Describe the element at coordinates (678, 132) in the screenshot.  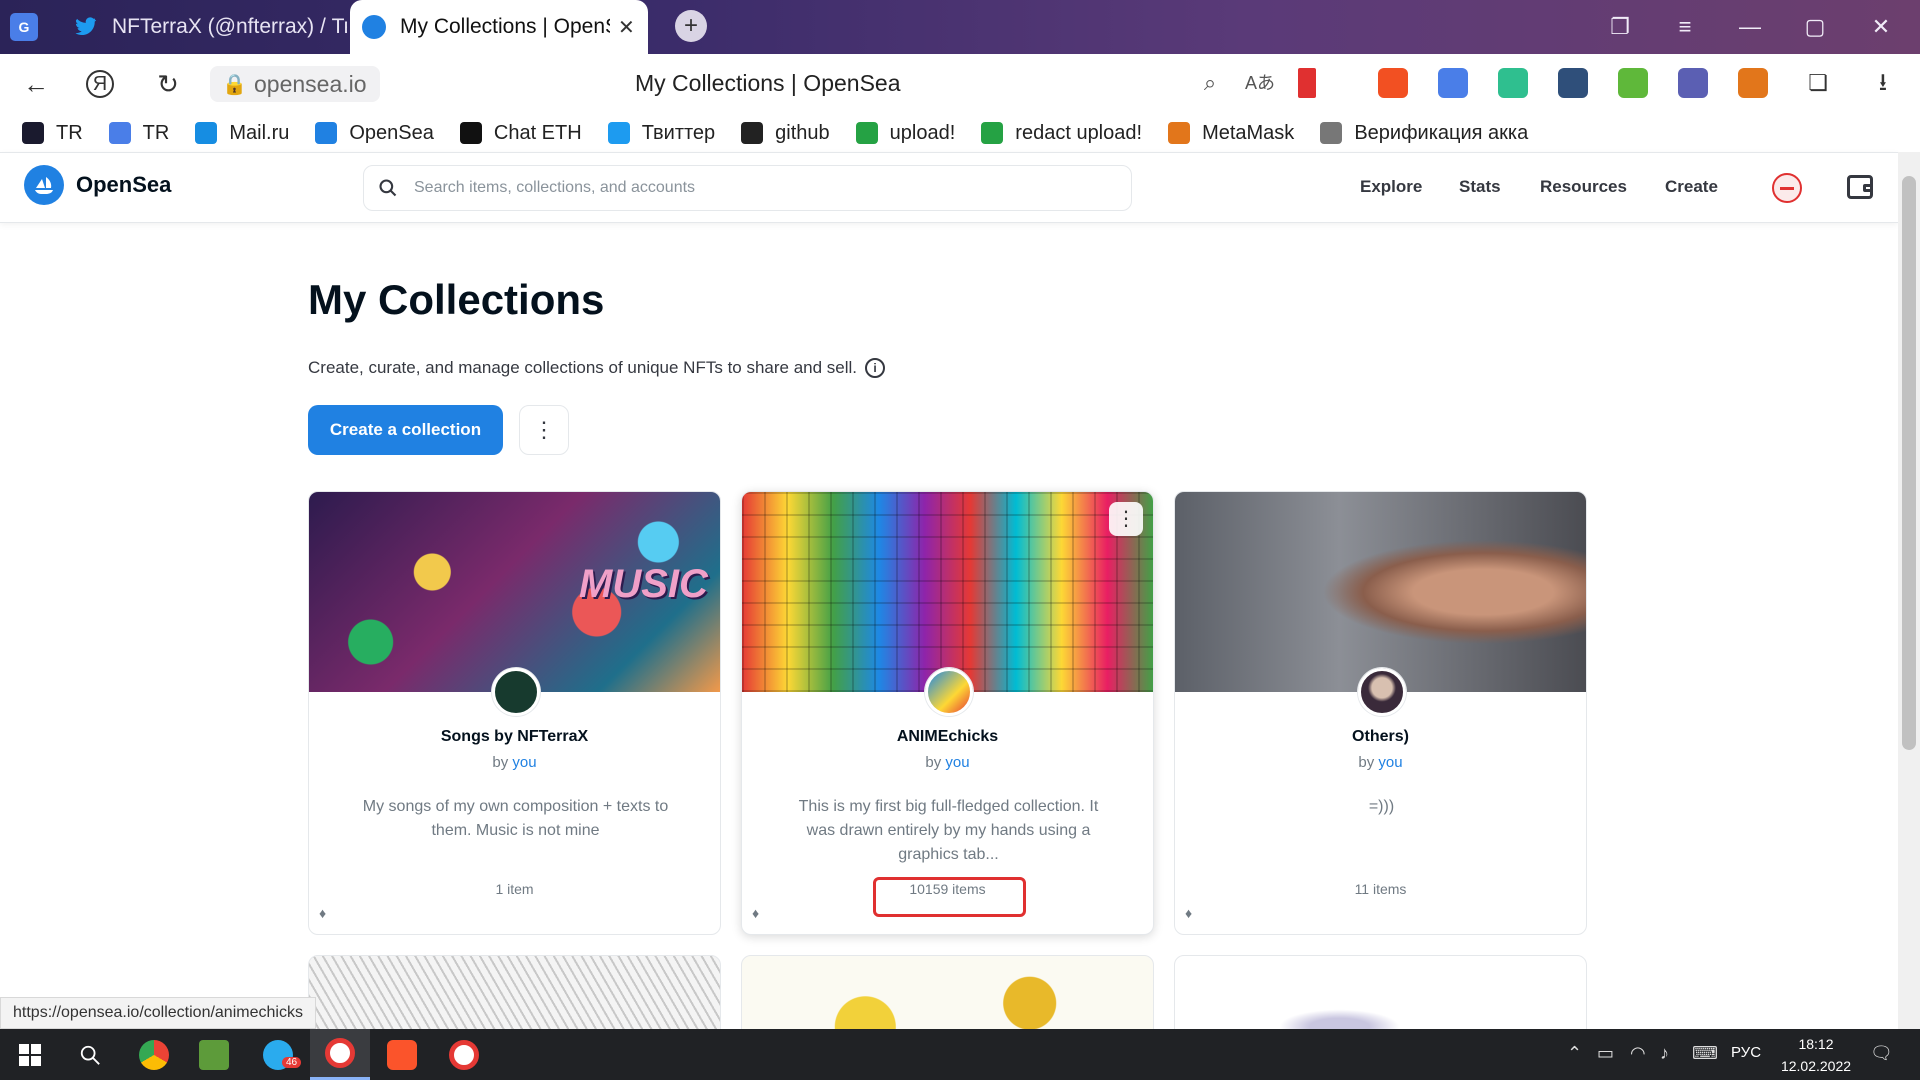
I see `bookmark-label: Твиттер` at that location.